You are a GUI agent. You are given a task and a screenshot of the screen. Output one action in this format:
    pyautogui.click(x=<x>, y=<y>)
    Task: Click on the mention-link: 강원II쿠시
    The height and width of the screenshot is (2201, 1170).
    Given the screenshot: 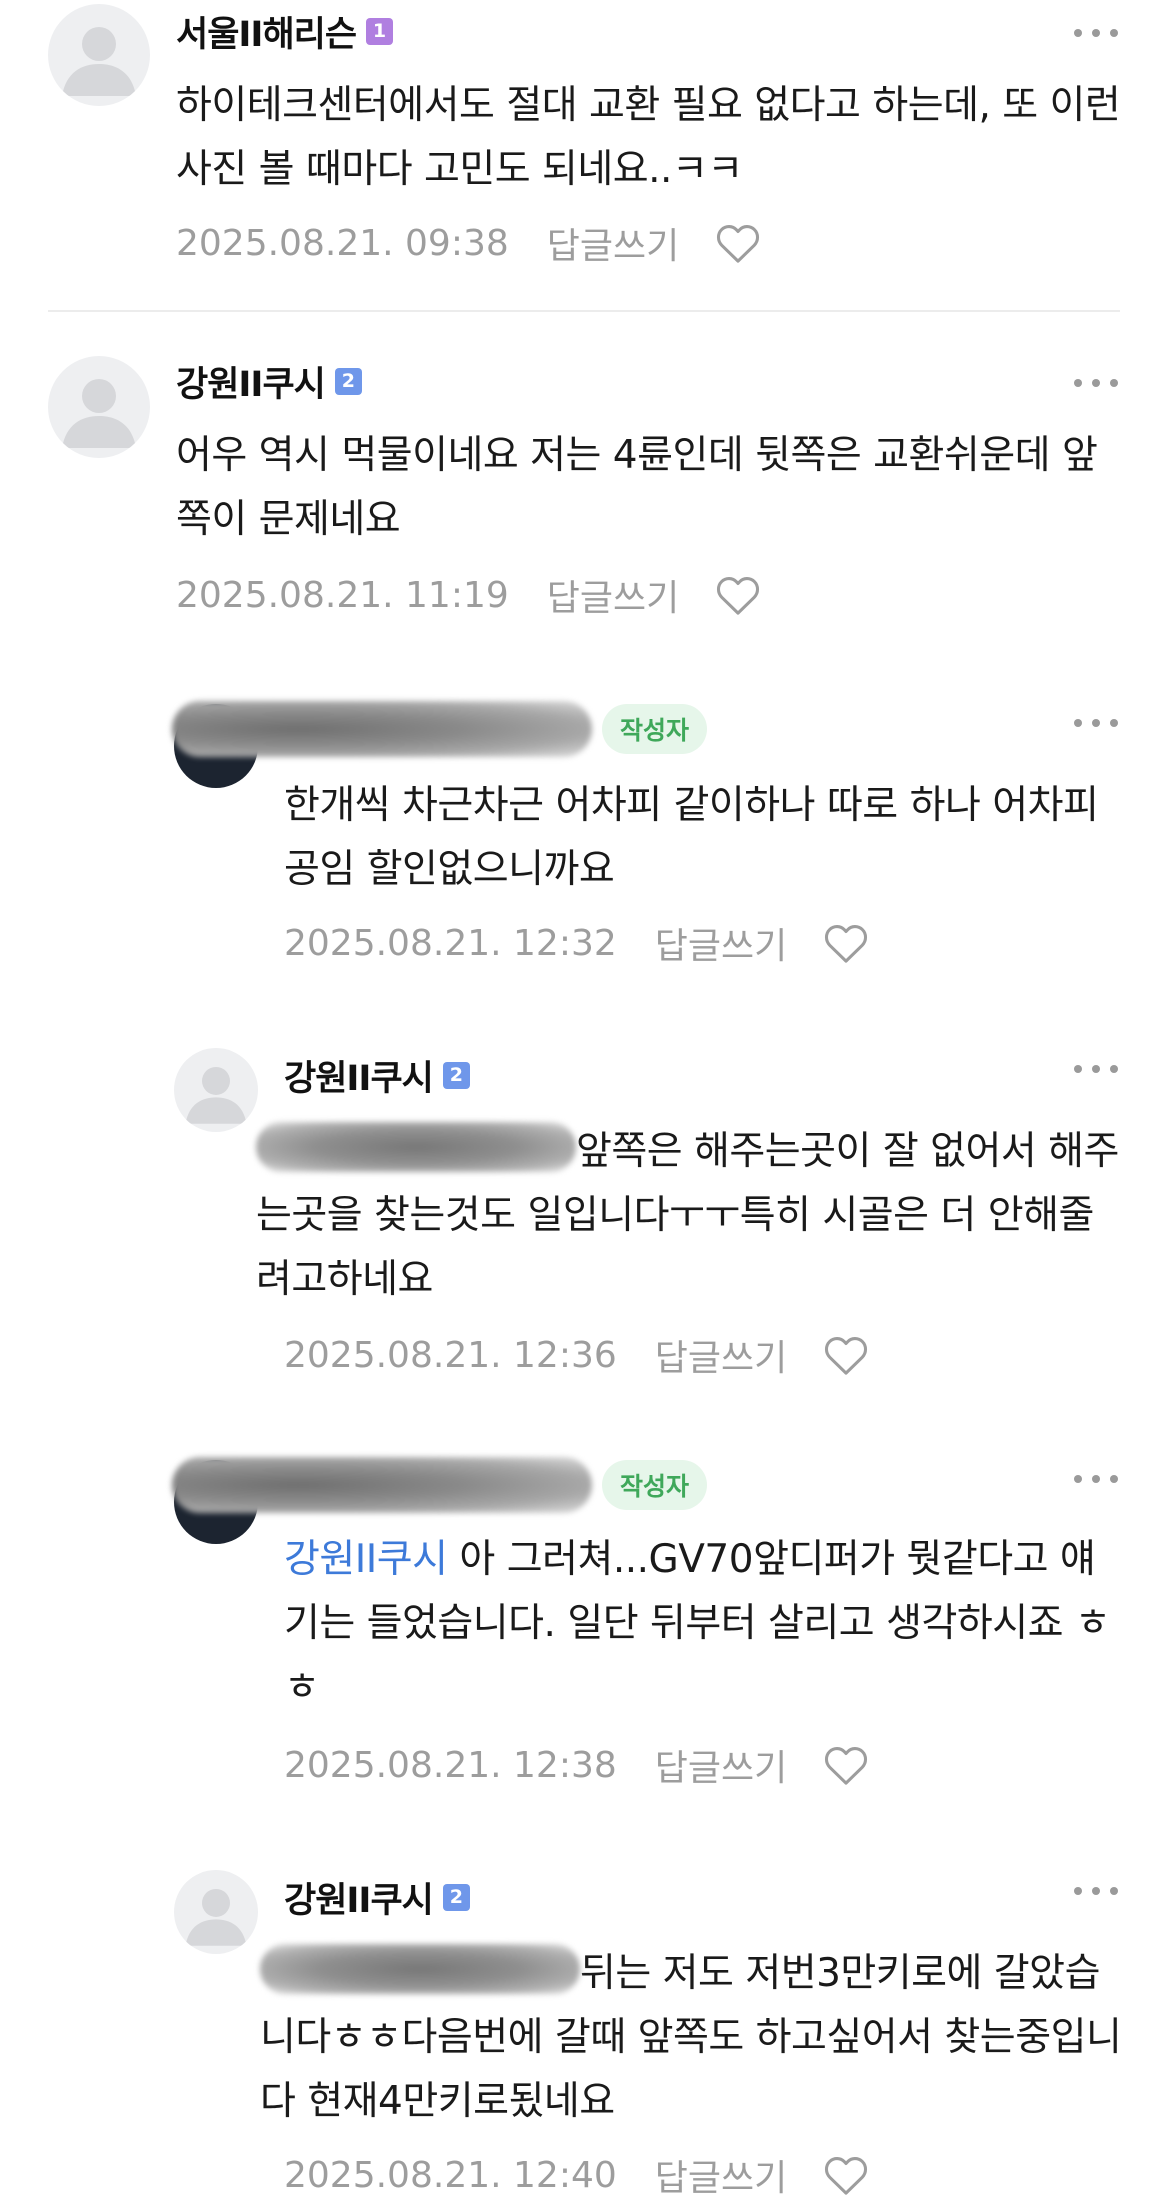 What is the action you would take?
    pyautogui.click(x=366, y=1559)
    